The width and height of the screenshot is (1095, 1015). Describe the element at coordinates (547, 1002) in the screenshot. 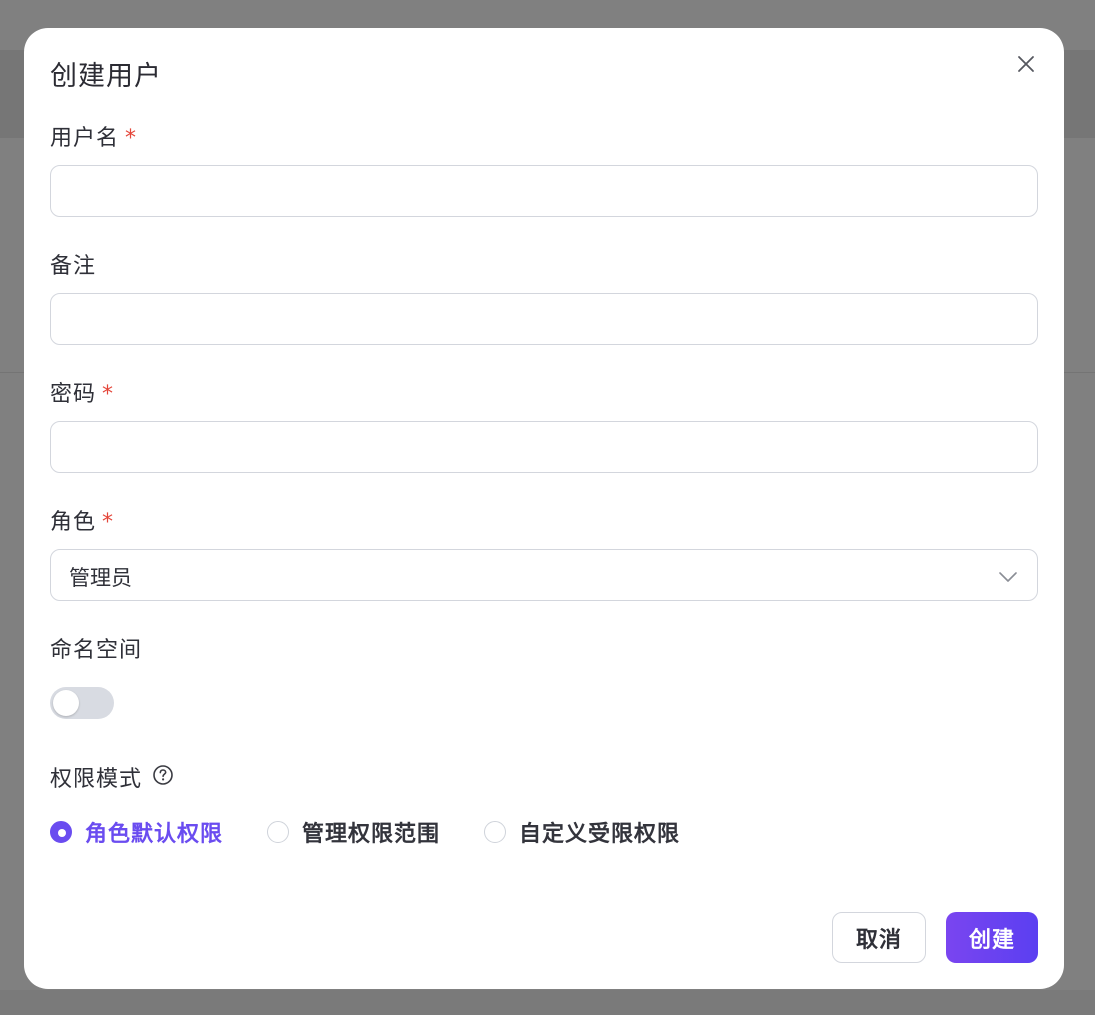

I see `background-footer` at that location.